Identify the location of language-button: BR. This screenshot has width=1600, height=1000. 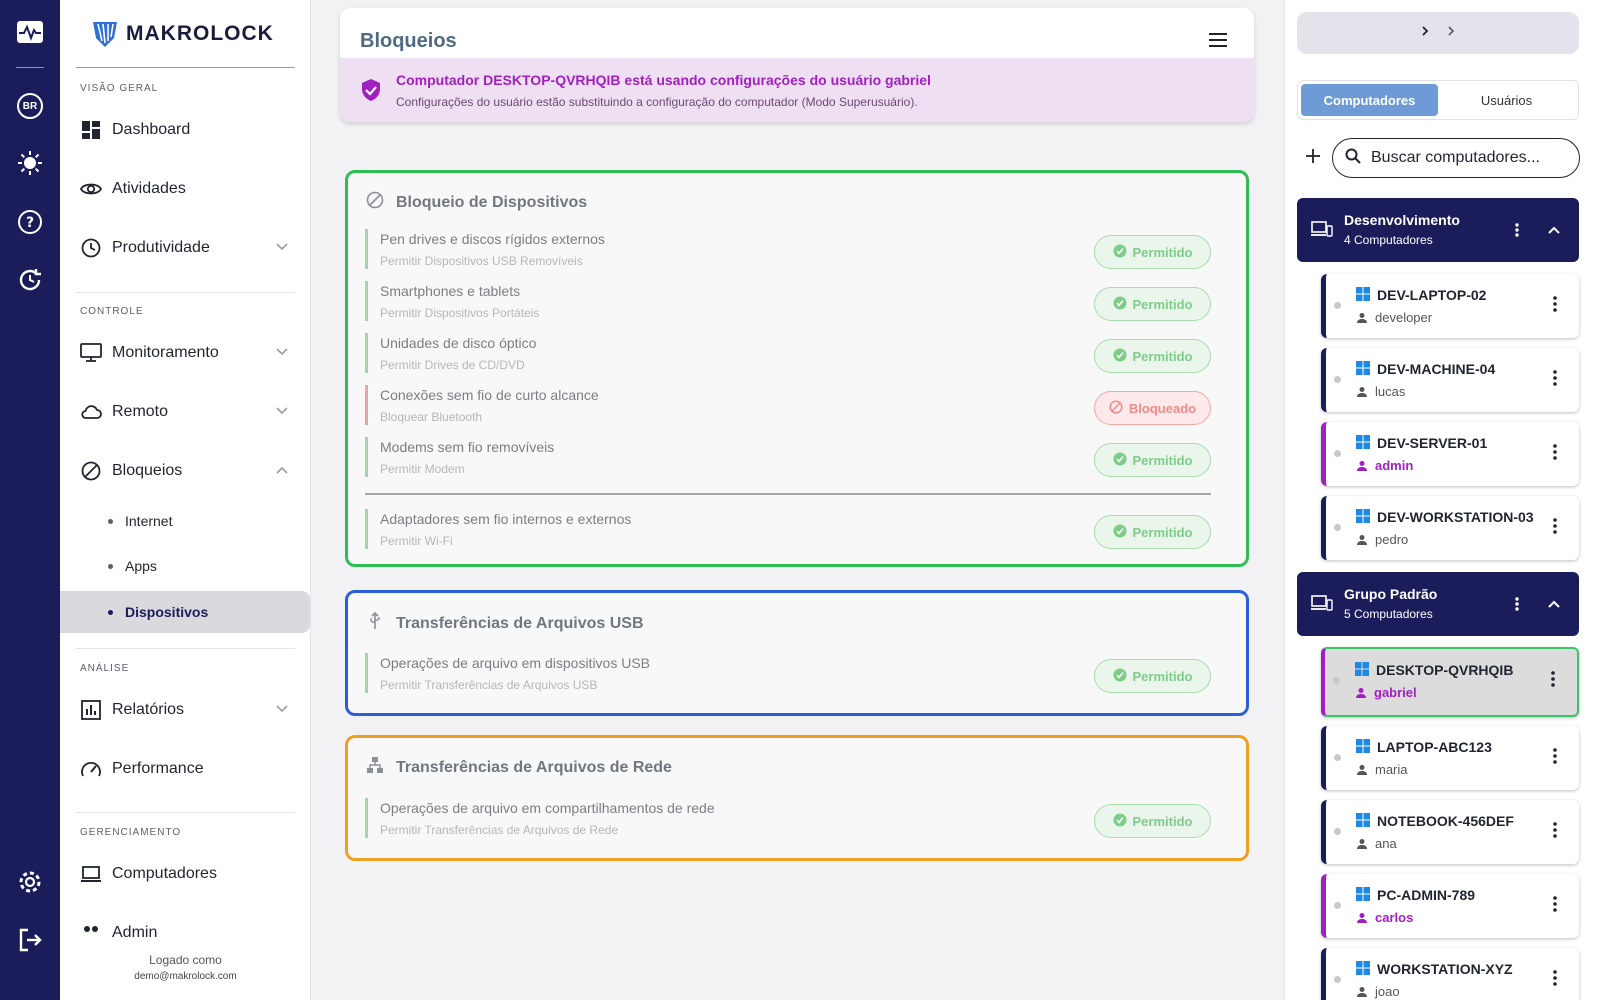
(30, 106).